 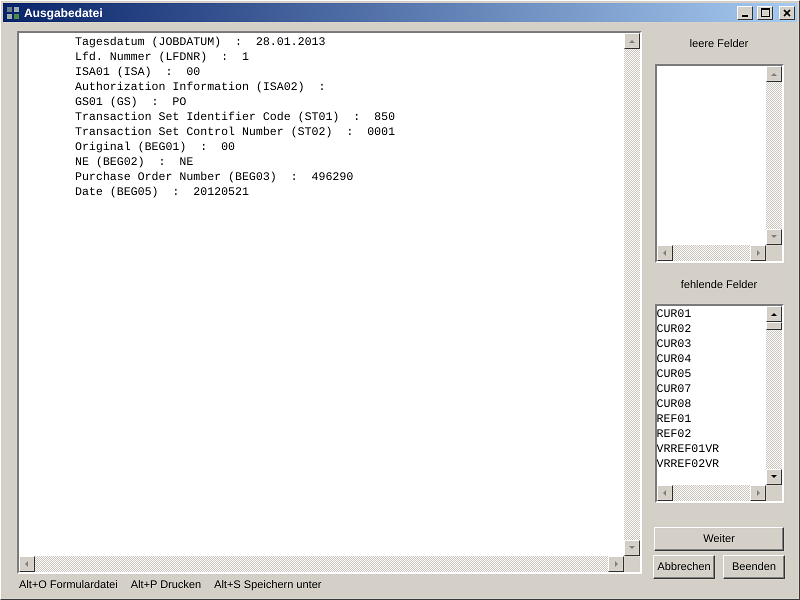 What do you see at coordinates (162, 192) in the screenshot?
I see `output-line: Date (BEG05) : 20120521` at bounding box center [162, 192].